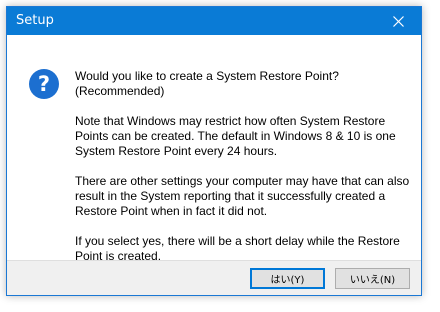  Describe the element at coordinates (214, 277) in the screenshot. I see `button-bar: はい(Y) いいえ(N)` at that location.